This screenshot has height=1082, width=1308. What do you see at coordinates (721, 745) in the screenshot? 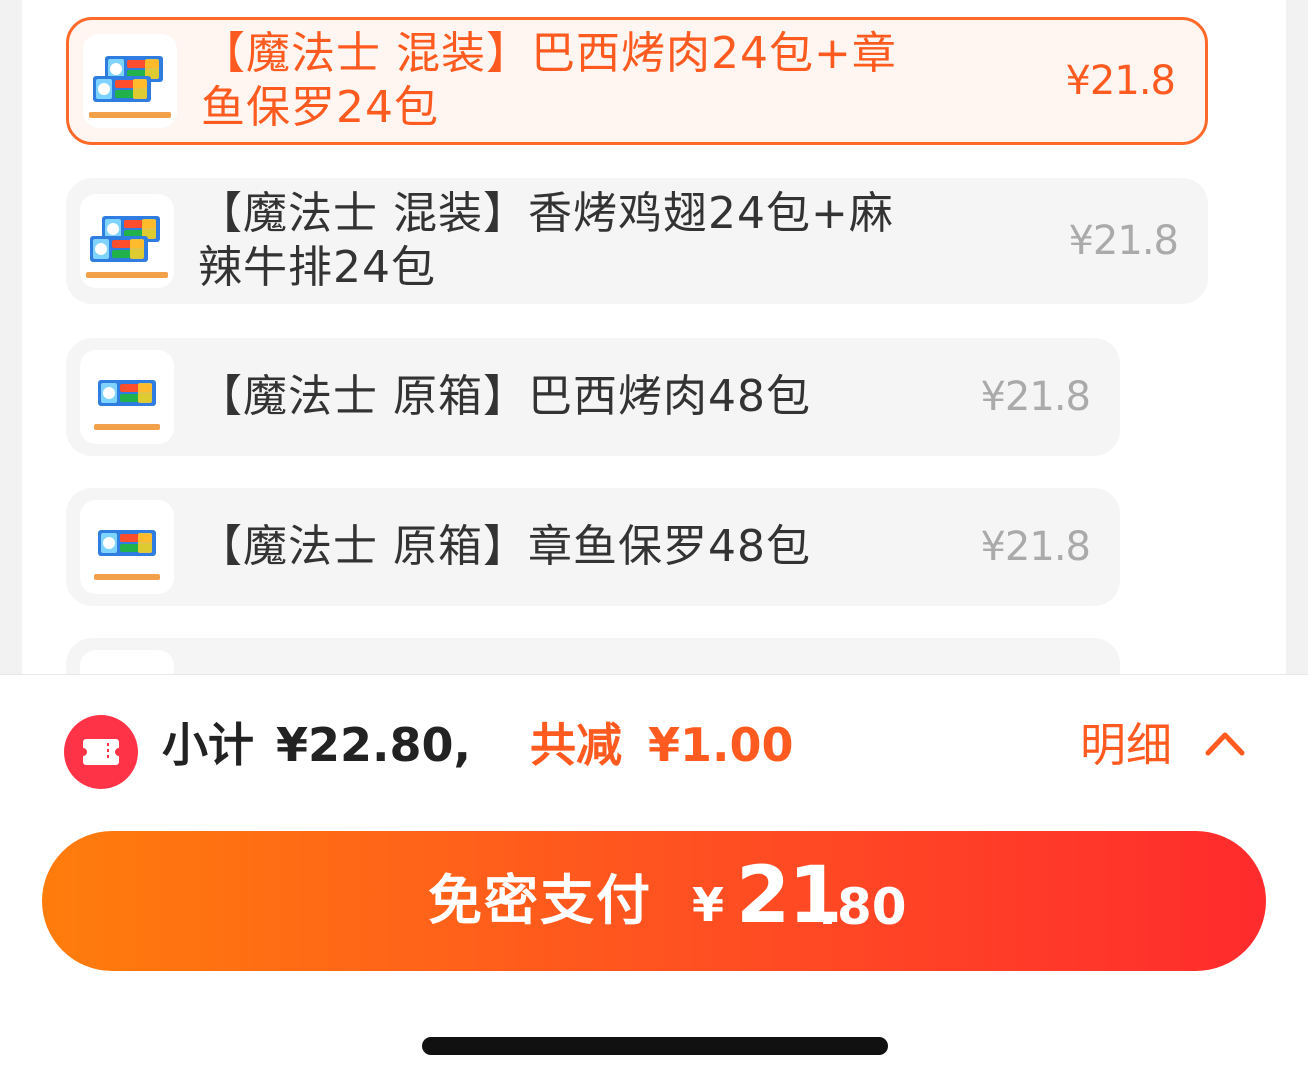
I see `discount-value: ¥1.00` at bounding box center [721, 745].